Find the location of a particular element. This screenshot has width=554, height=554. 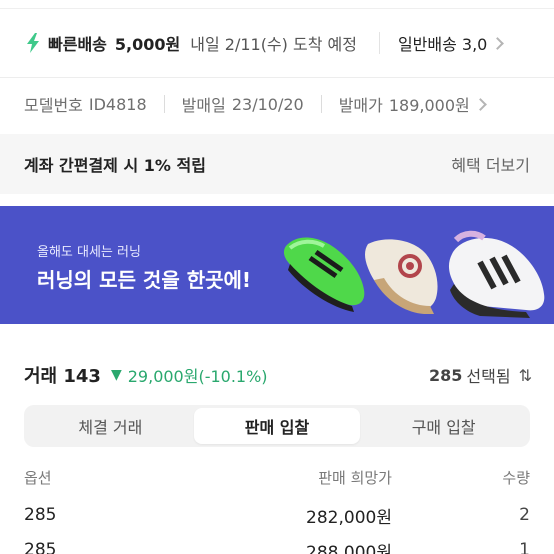

running-shoes-image is located at coordinates (414, 274).